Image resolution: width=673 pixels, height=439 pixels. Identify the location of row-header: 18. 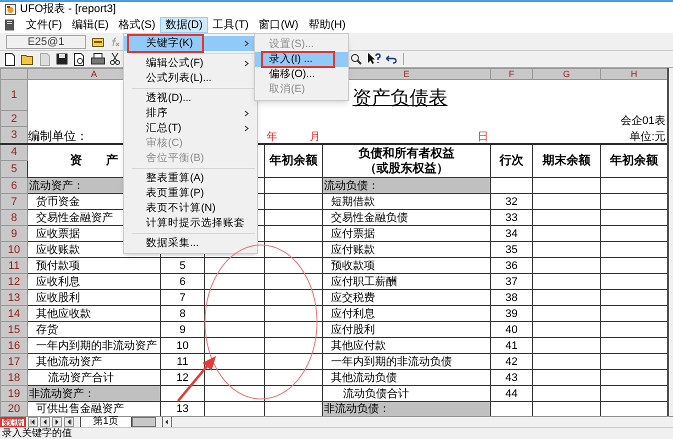
(14, 378).